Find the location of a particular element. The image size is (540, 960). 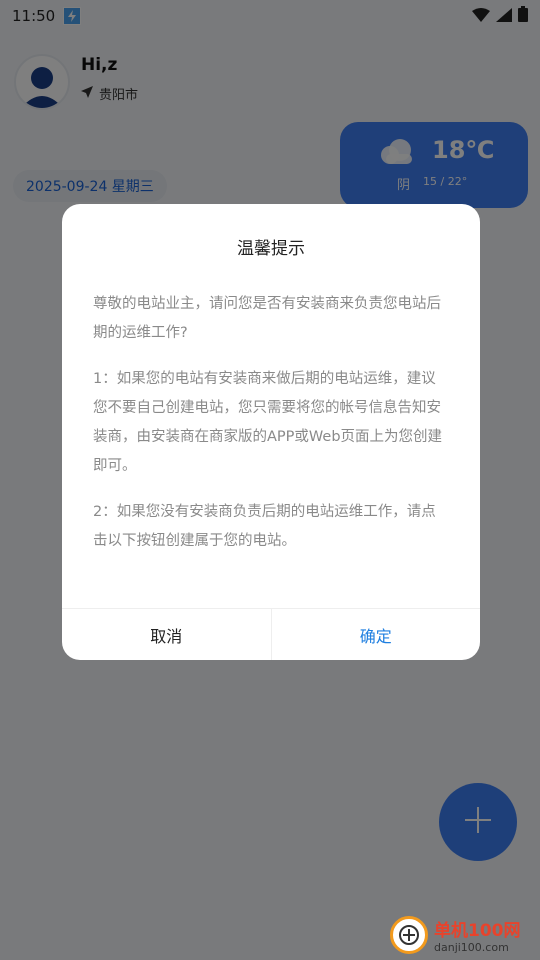

dialog-title: 温馨提示 is located at coordinates (271, 249).